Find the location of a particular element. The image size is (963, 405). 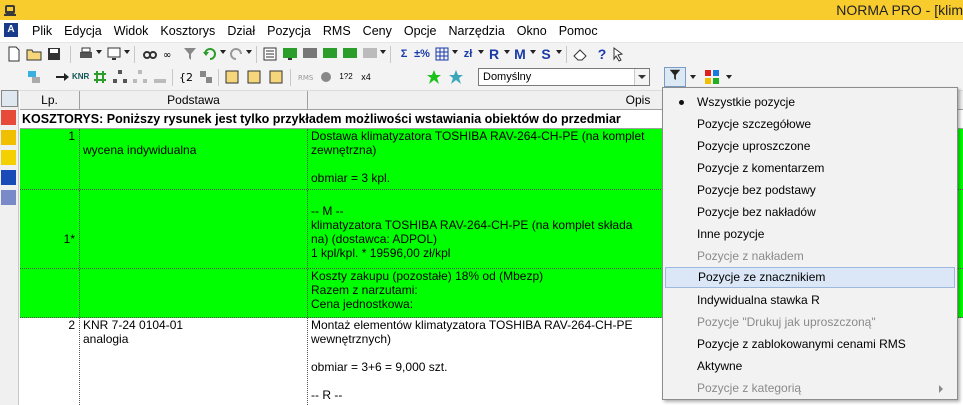

filter-button is located at coordinates (675, 77).